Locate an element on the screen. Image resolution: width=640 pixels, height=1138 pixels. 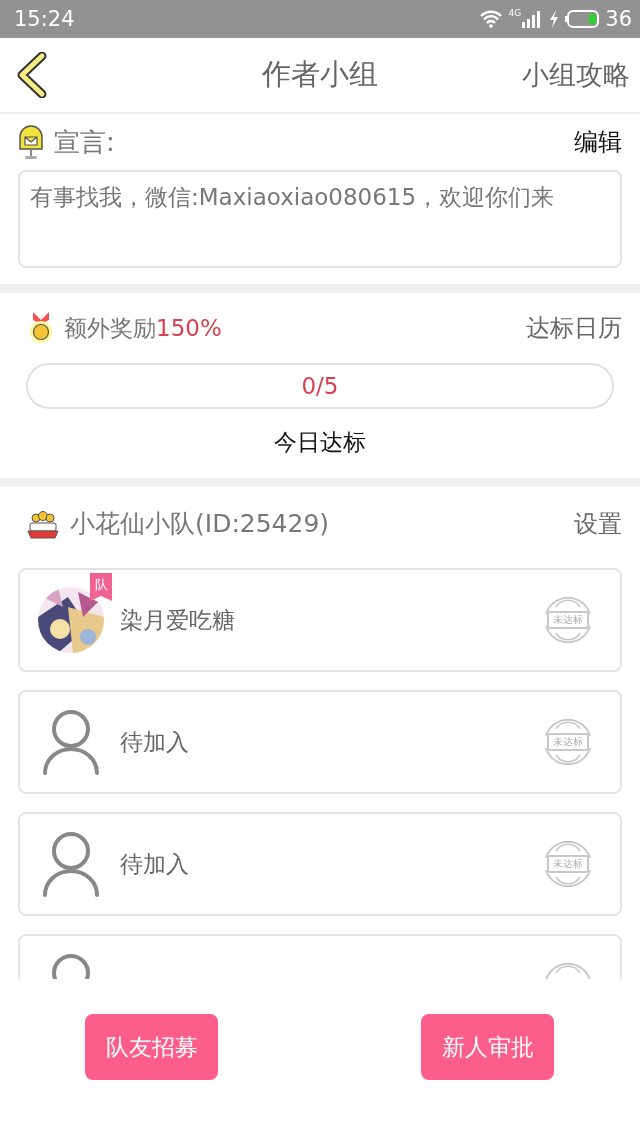
battery-icon is located at coordinates (582, 19).